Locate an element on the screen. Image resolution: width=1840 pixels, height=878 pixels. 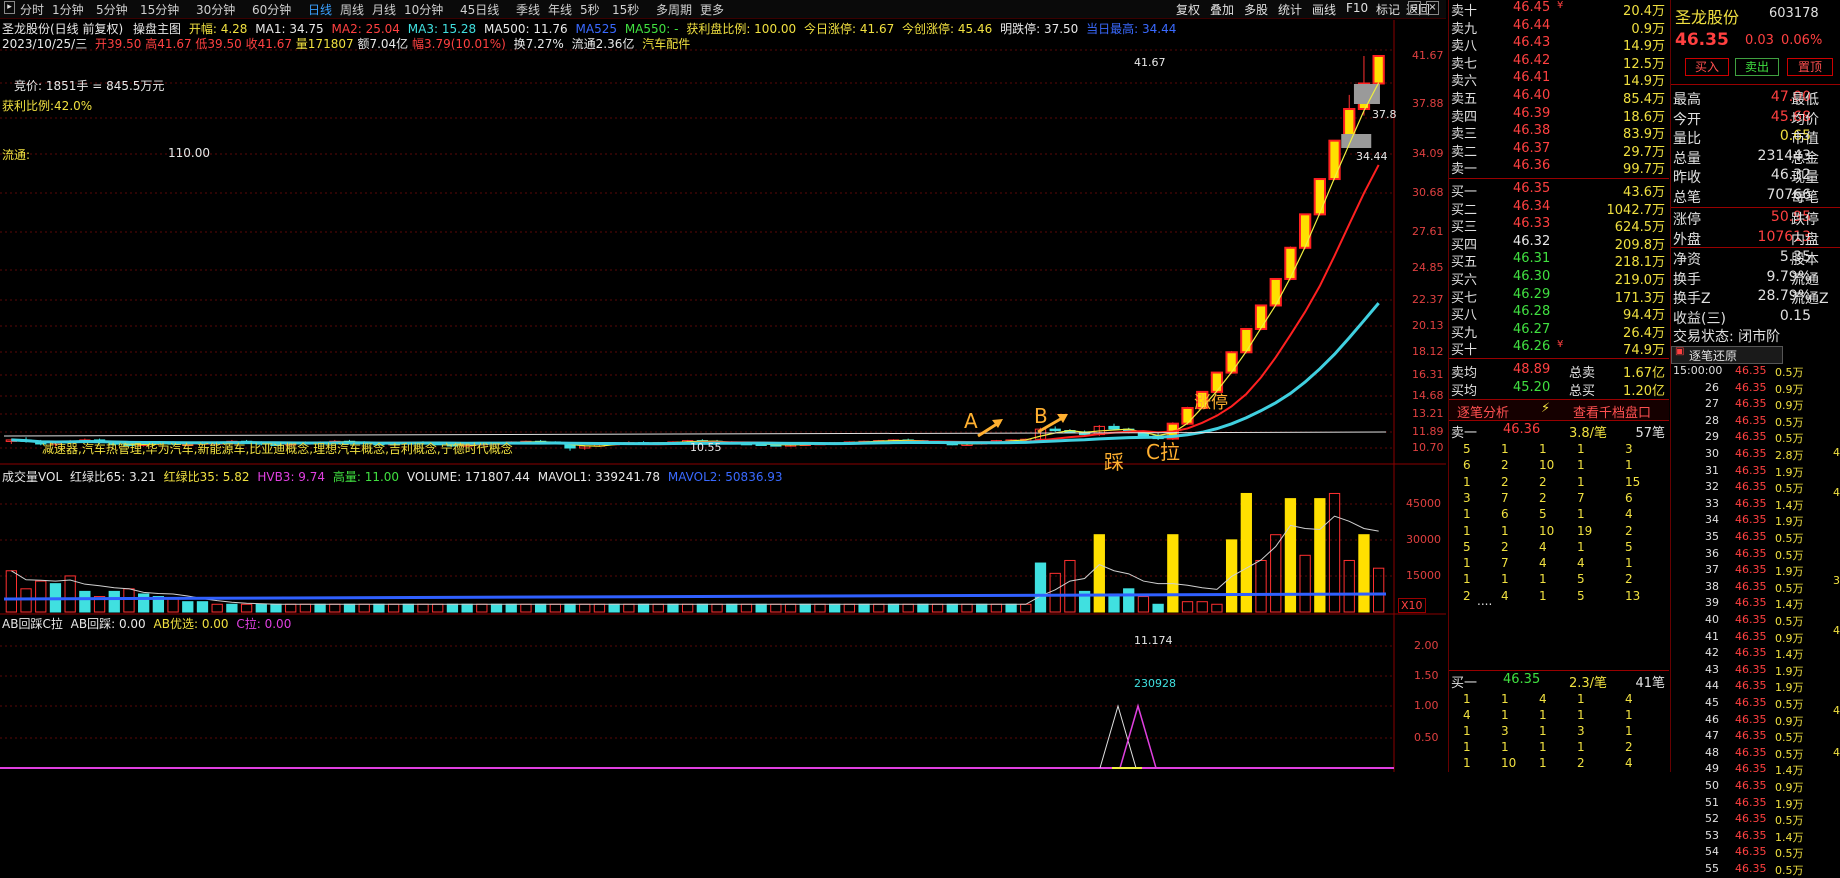
bid-row: 买六 46.30 219.0万 is located at coordinates (1559, 278).